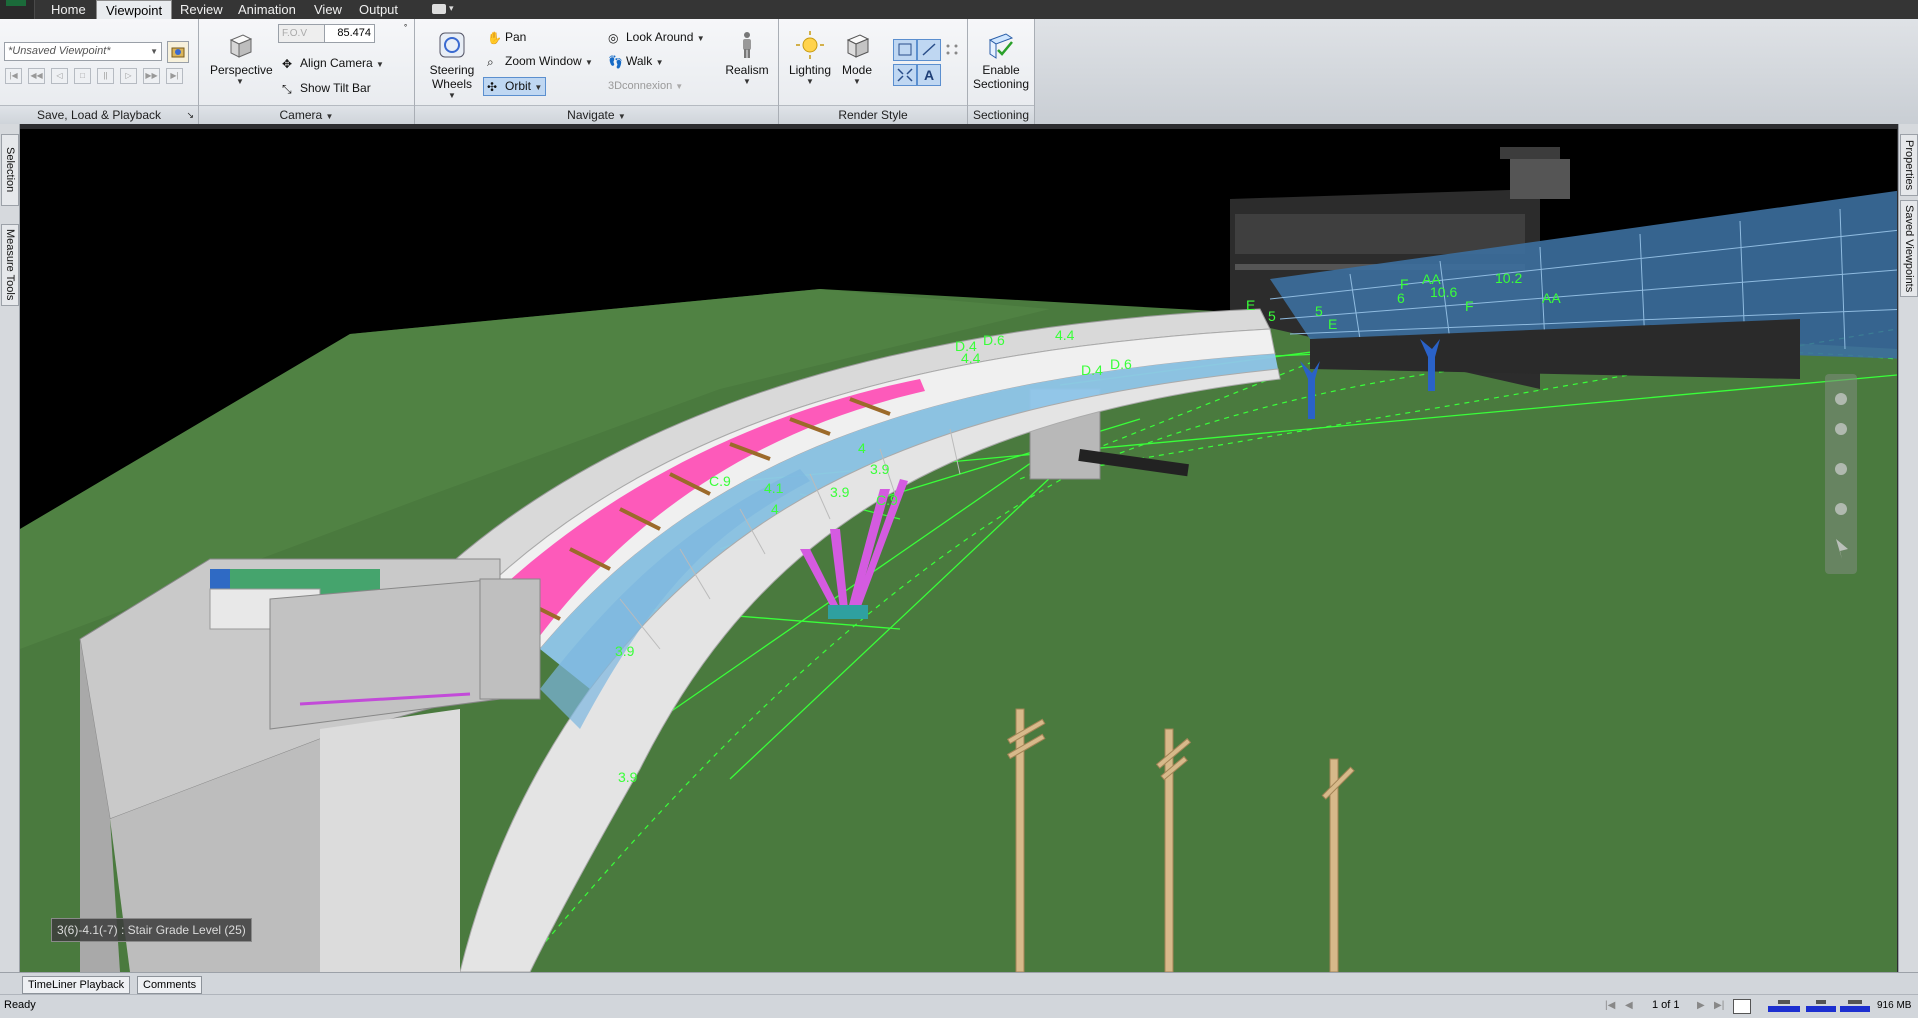 Image resolution: width=1918 pixels, height=1018 pixels. I want to click on walk-button: 👣 Walk ▼, so click(636, 61).